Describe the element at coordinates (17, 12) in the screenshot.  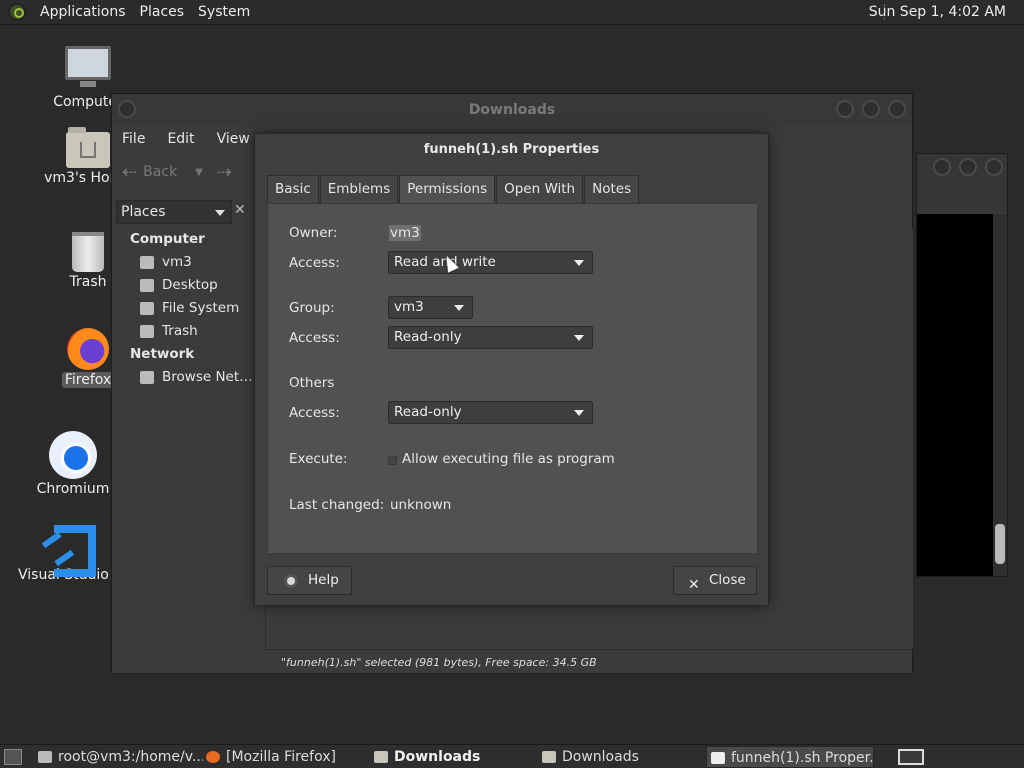
I see `distro-logo-icon` at that location.